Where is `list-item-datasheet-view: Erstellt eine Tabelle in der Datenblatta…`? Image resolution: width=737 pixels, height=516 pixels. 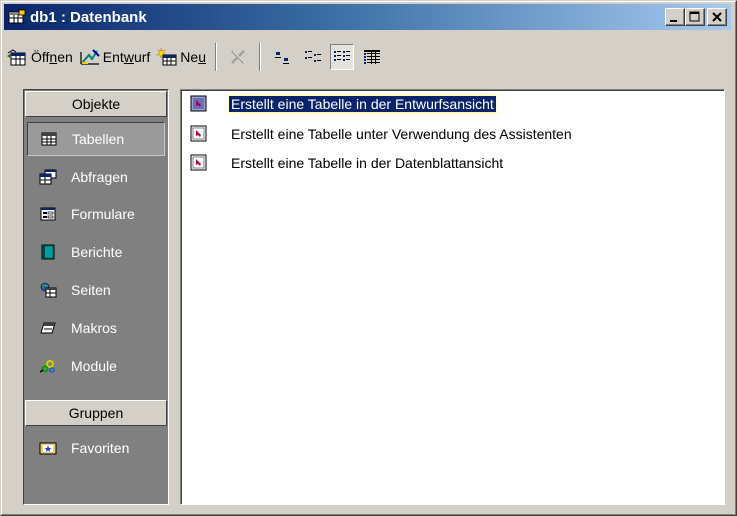
list-item-datasheet-view: Erstellt eine Tabelle in der Datenblatta… is located at coordinates (347, 163).